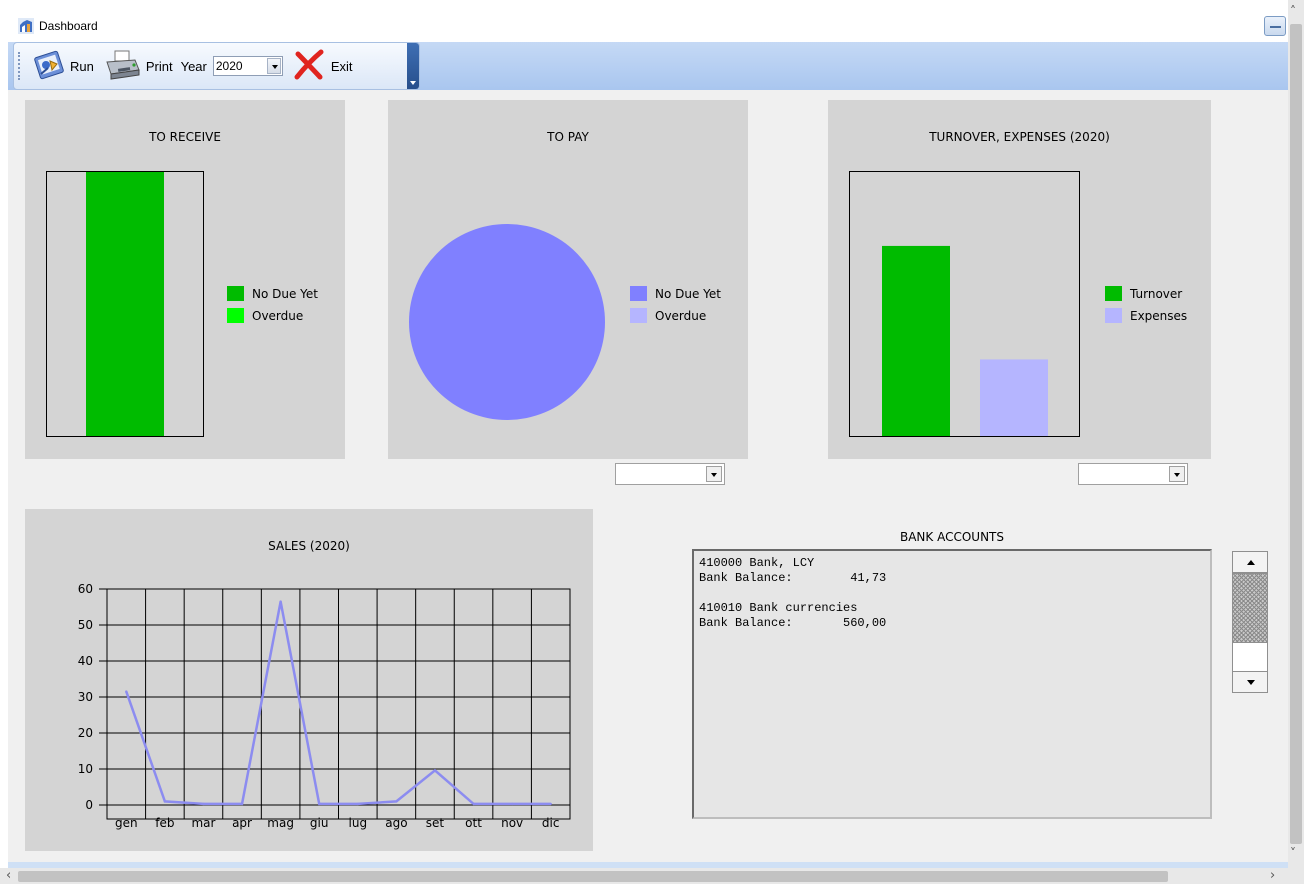  Describe the element at coordinates (82, 66) in the screenshot. I see `run-label: Run` at that location.